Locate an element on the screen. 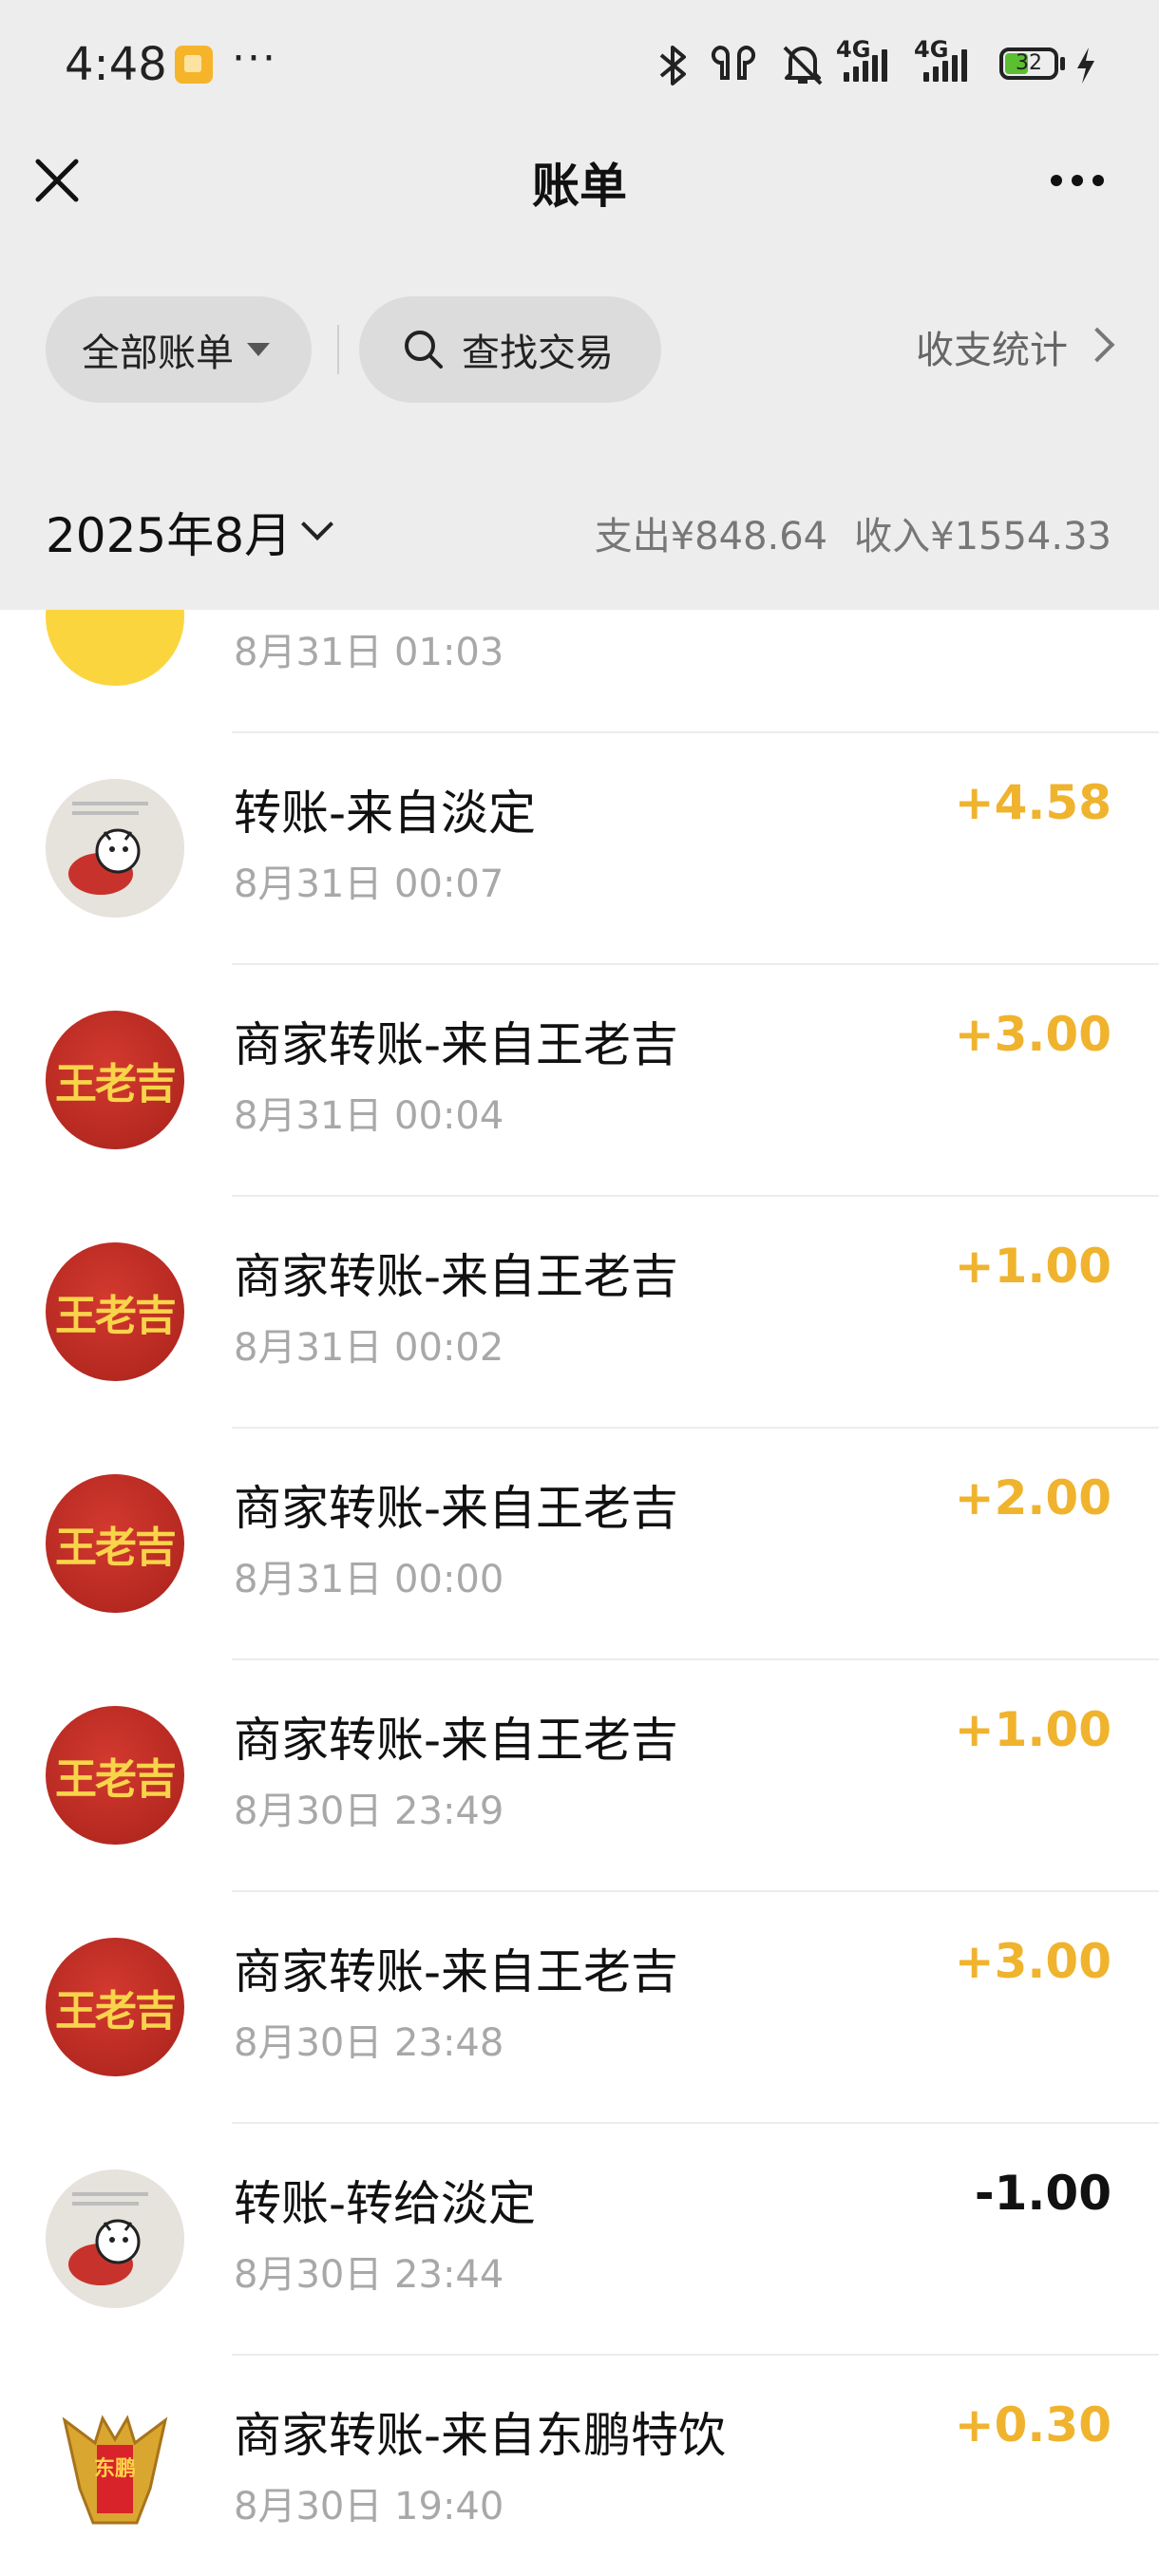 The width and height of the screenshot is (1159, 2576). transaction-title: 商家转账-来自东鹏特饮 is located at coordinates (480, 2435).